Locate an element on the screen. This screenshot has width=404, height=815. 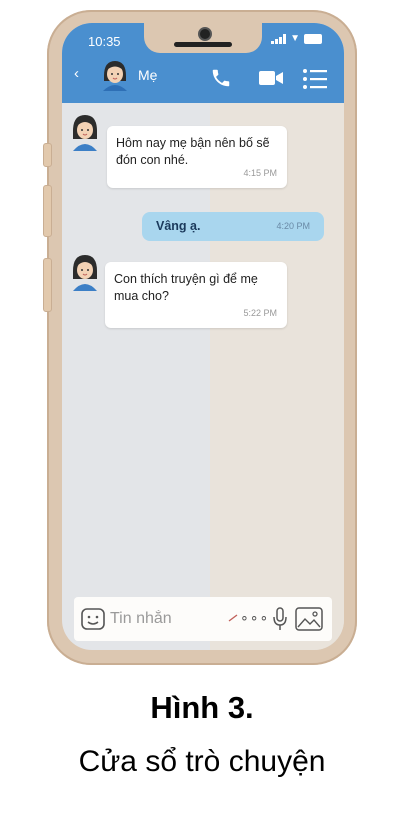
call-icon is located at coordinates (221, 78).